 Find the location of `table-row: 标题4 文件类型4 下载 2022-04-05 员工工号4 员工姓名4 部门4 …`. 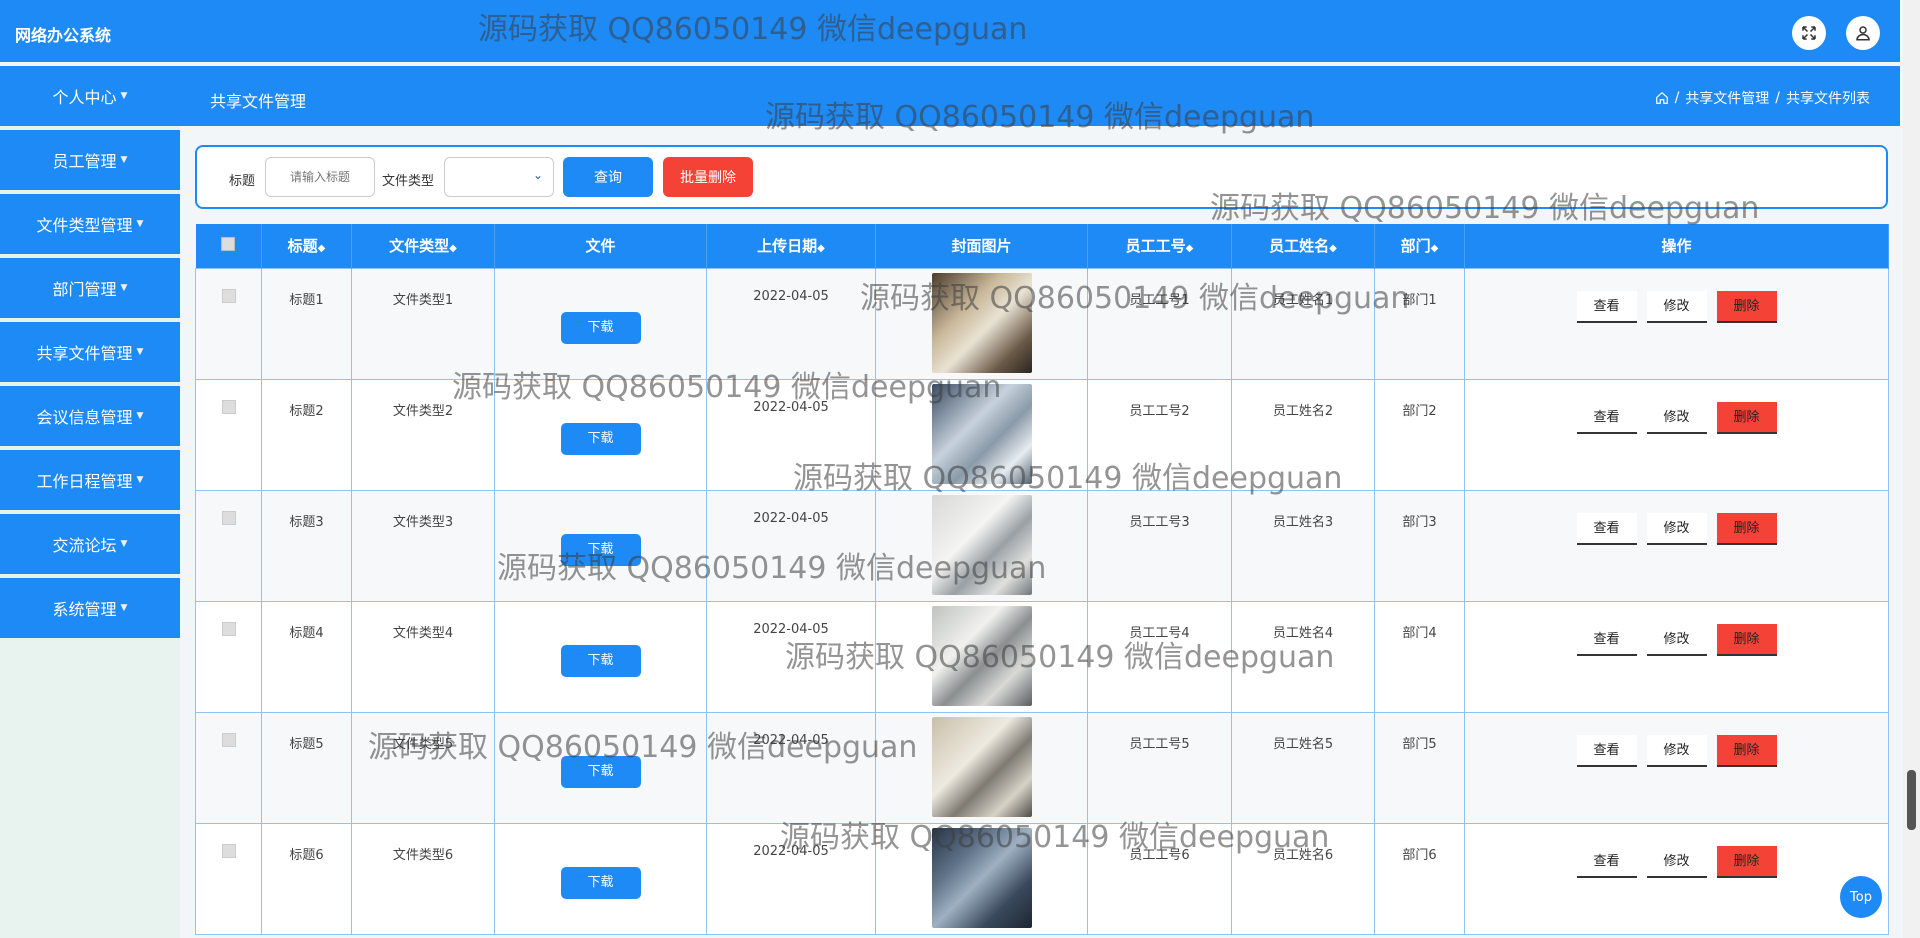

table-row: 标题4 文件类型4 下载 2022-04-05 员工工号4 员工姓名4 部门4 … is located at coordinates (1042, 656).